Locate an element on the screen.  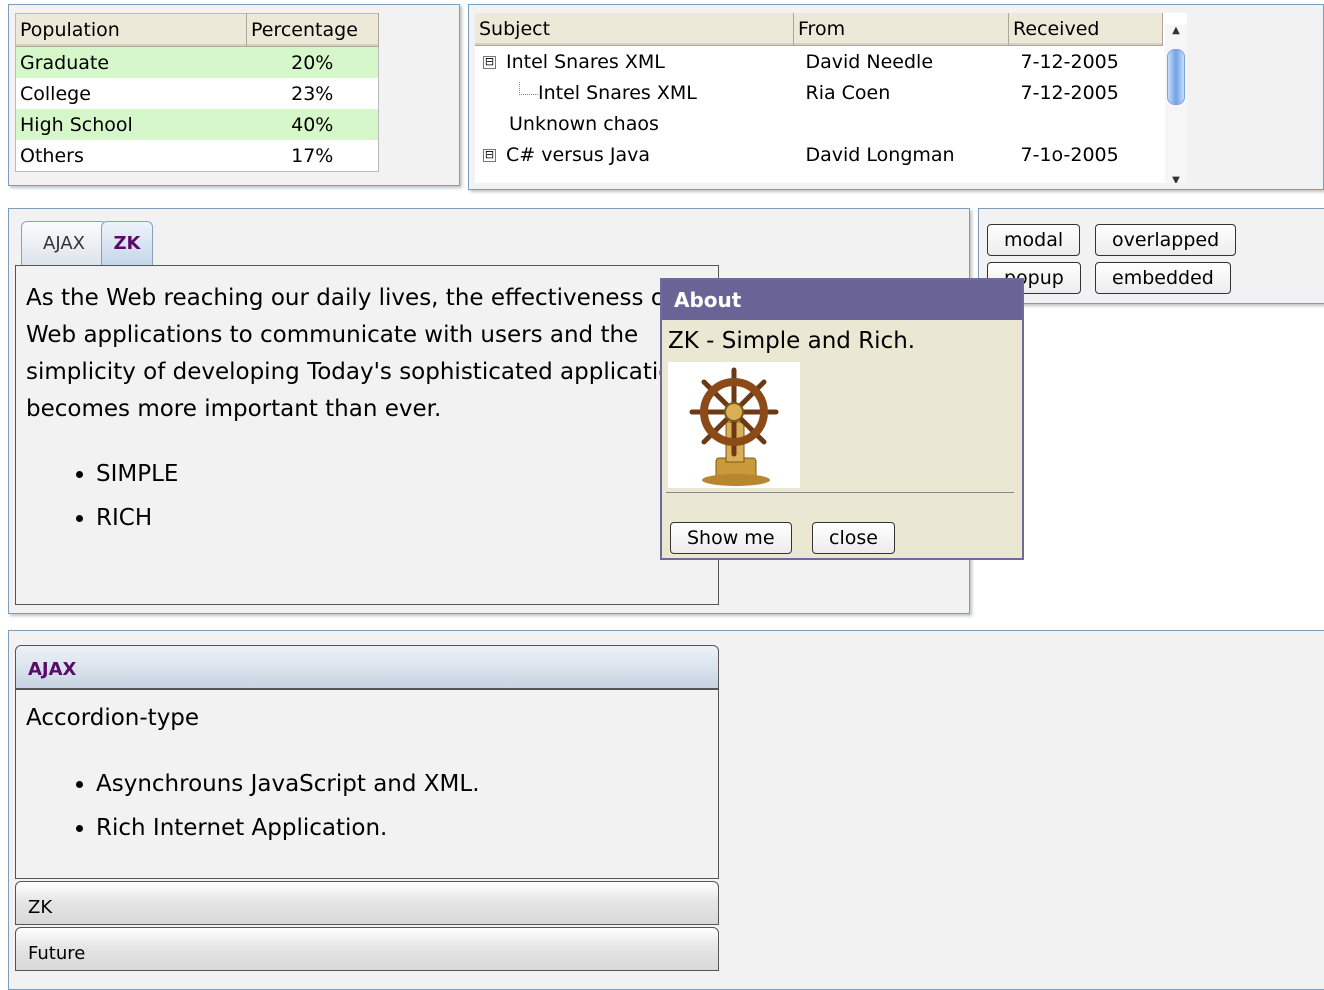
from-cell: David Longman is located at coordinates (880, 154).